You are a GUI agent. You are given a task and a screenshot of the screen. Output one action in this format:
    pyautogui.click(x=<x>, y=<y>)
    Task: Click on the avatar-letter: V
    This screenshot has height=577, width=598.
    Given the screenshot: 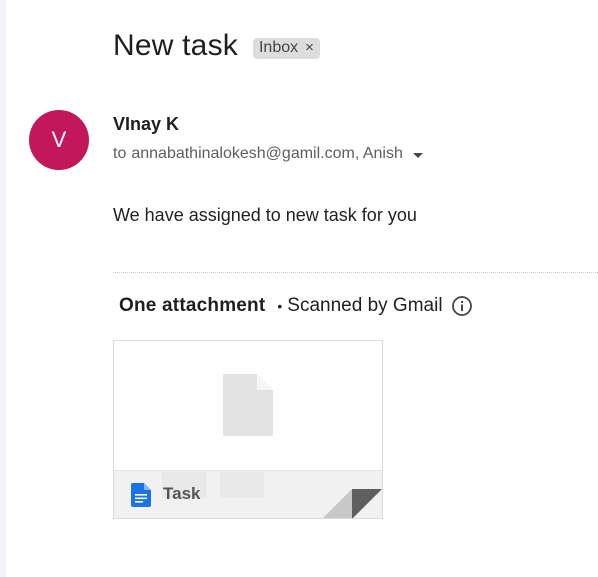 What is the action you would take?
    pyautogui.click(x=59, y=139)
    